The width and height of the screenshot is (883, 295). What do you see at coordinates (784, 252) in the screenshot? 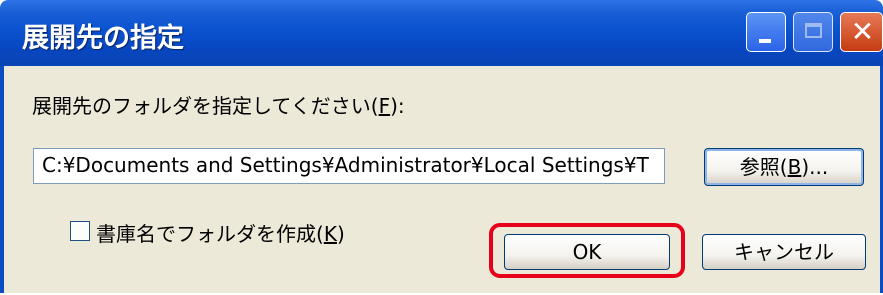
I see `cancel-button: キャンセル` at bounding box center [784, 252].